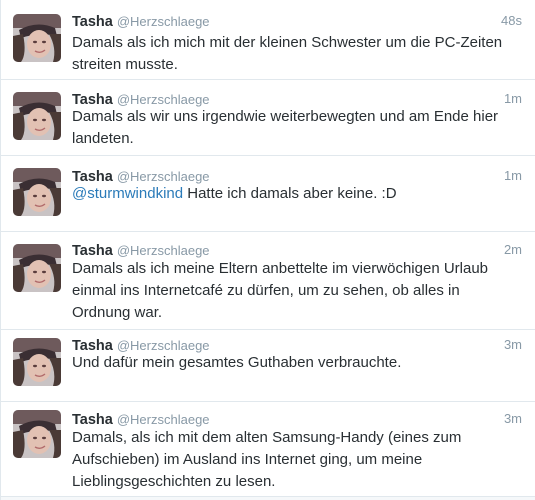  What do you see at coordinates (297, 419) in the screenshot?
I see `tweet-header: Tasha @Herzschlaege 3m` at bounding box center [297, 419].